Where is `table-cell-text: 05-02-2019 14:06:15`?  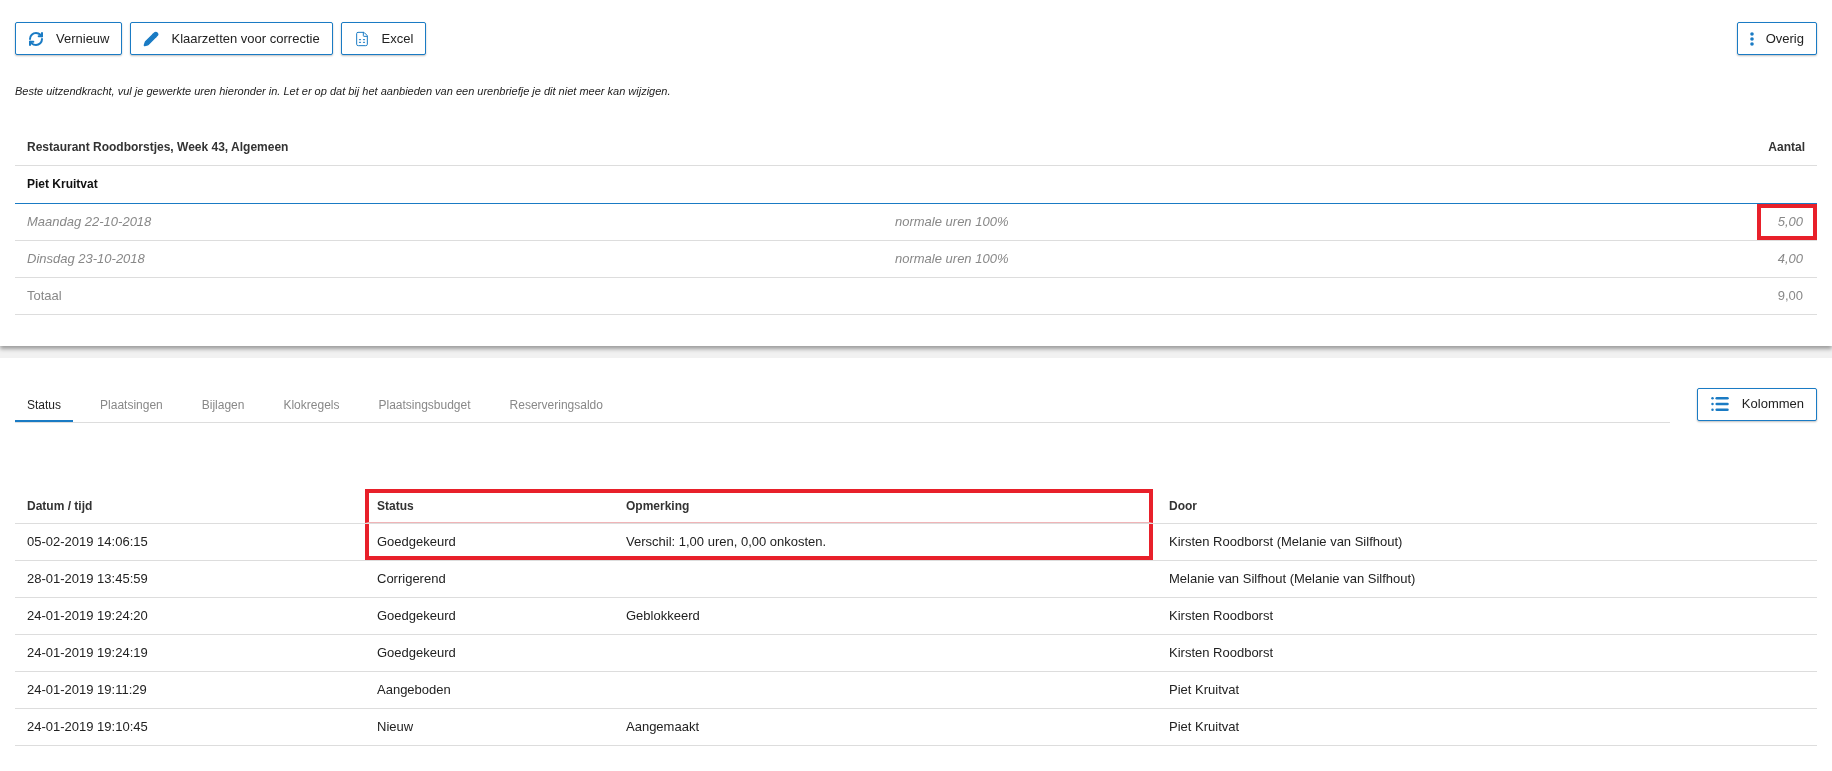 table-cell-text: 05-02-2019 14:06:15 is located at coordinates (87, 541).